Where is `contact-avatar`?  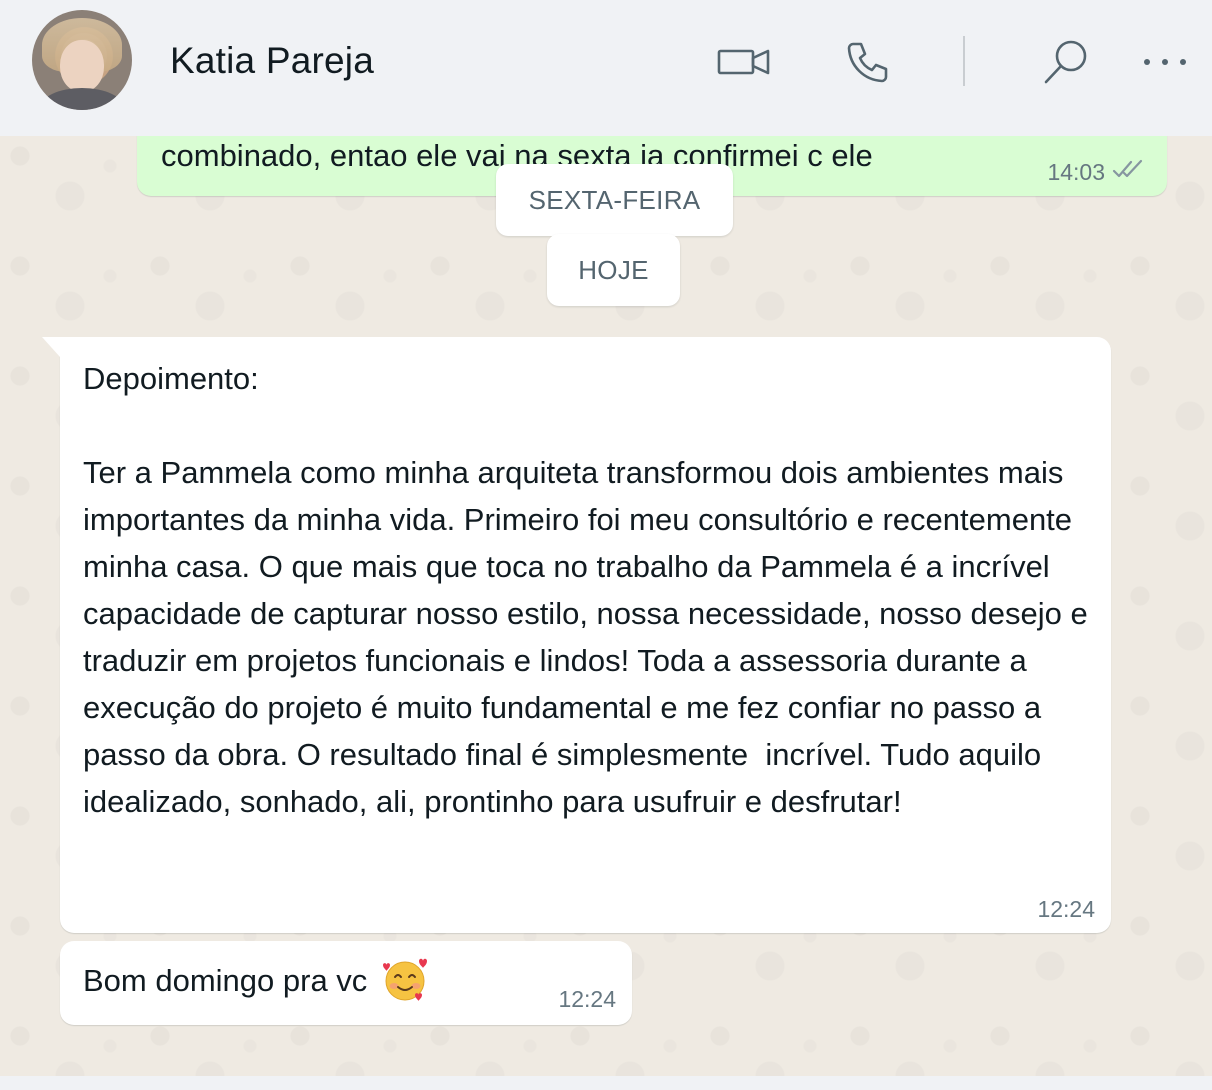 contact-avatar is located at coordinates (82, 60).